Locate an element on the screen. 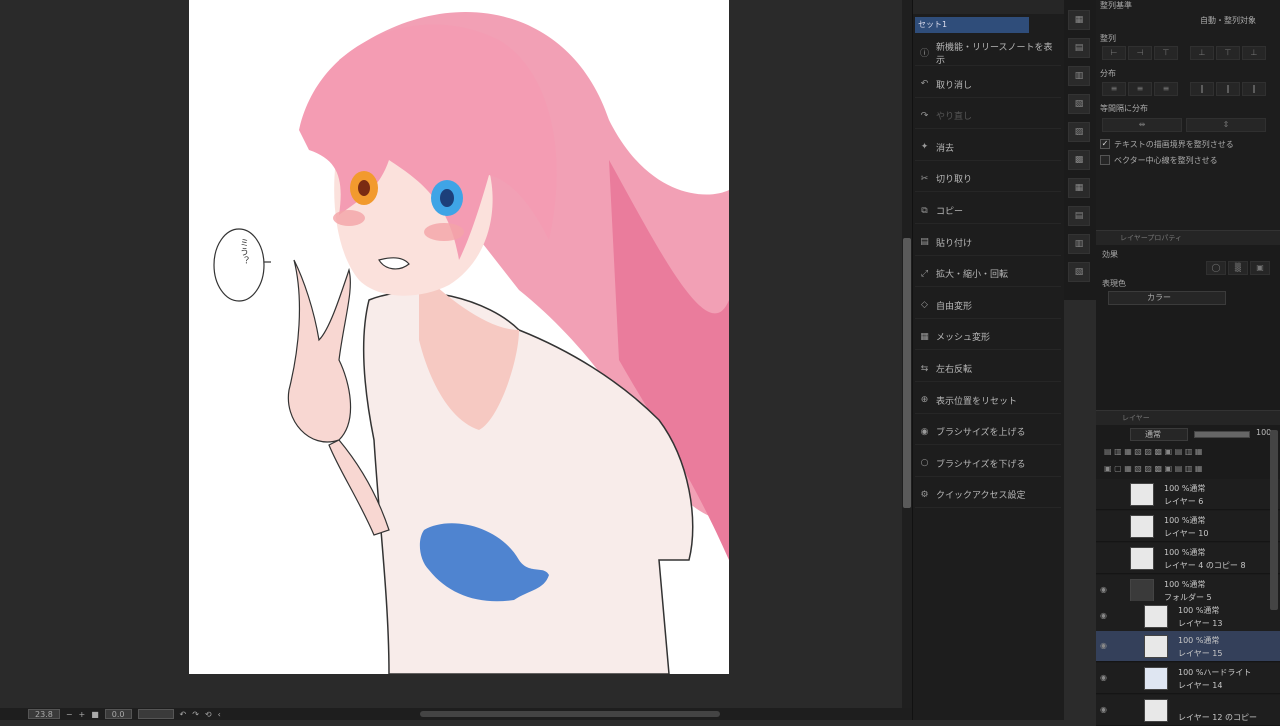 This screenshot has height=726, width=1280. stop-icon: ■ is located at coordinates (95, 714).